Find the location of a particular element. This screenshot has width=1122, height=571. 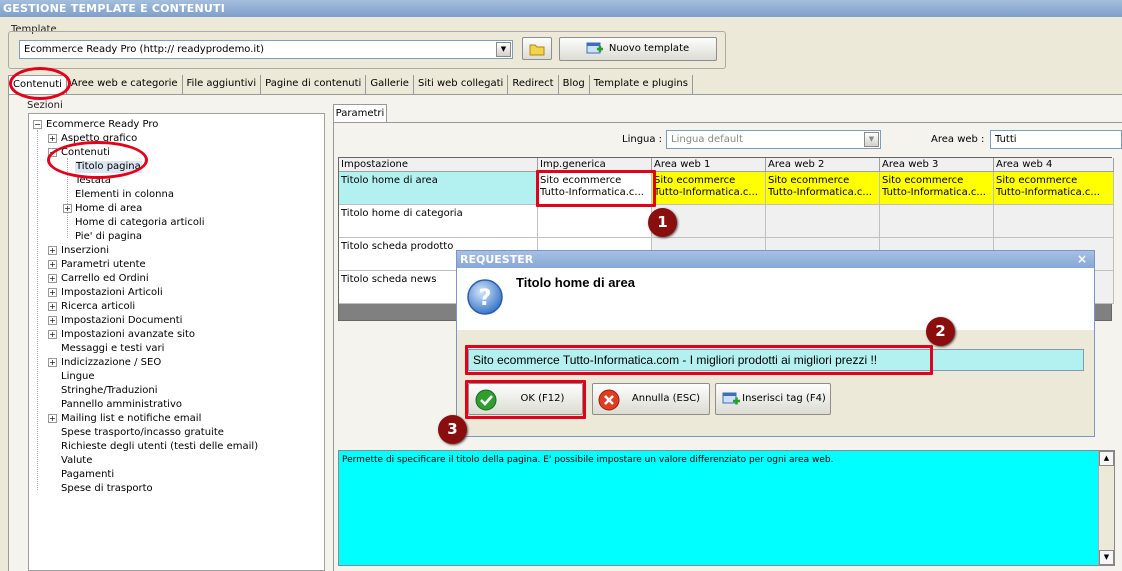

folder-icon is located at coordinates (537, 50).